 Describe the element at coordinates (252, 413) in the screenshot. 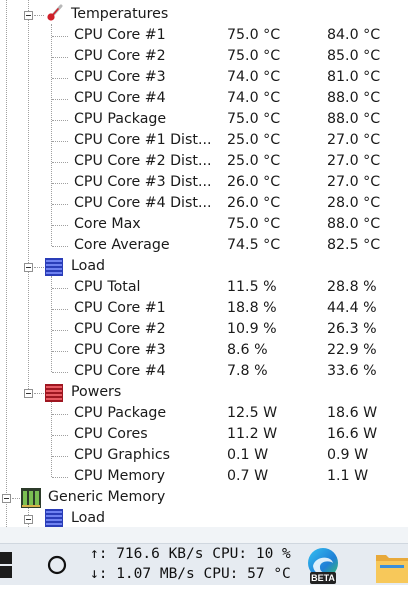

I see `sensor-value: 12.5 W` at that location.